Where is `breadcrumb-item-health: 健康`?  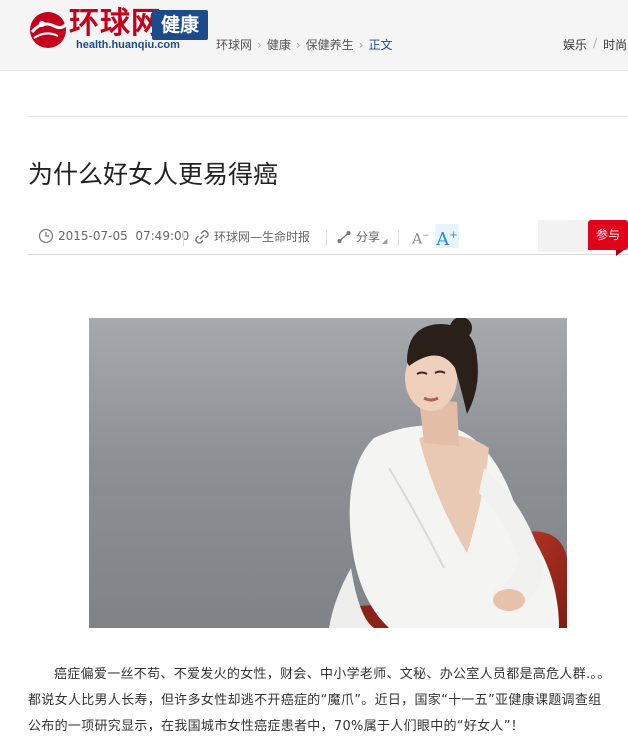
breadcrumb-item-health: 健康 is located at coordinates (279, 44).